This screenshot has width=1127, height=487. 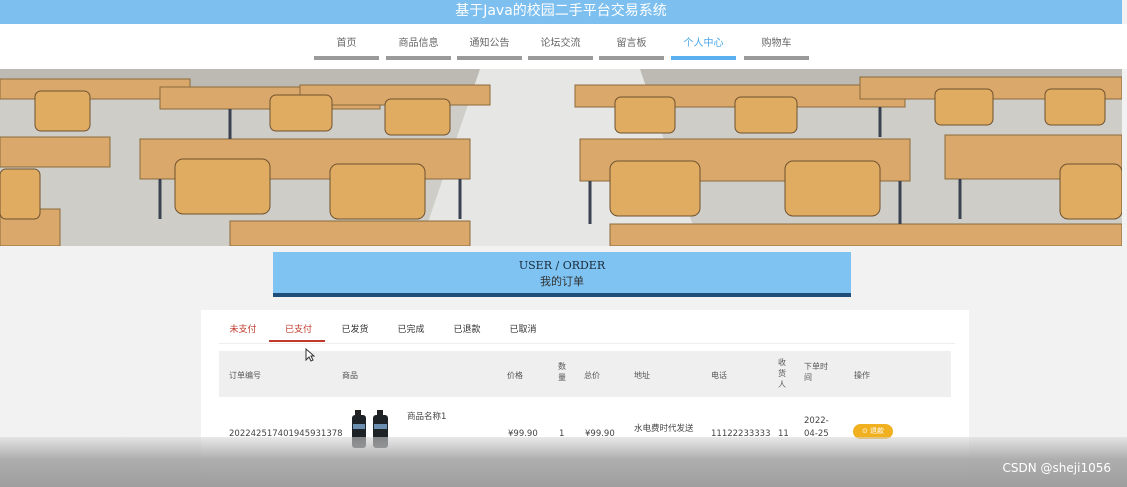 What do you see at coordinates (243, 332) in the screenshot?
I see `tab-unpaid: 未支付` at bounding box center [243, 332].